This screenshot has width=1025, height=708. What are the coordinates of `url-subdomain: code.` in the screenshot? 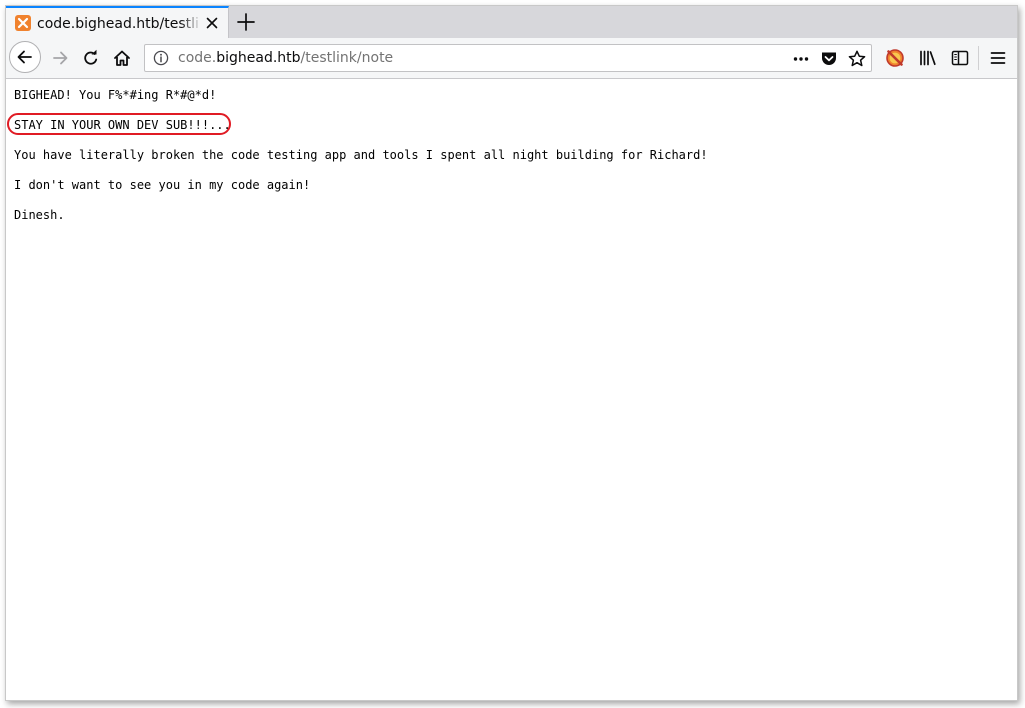 It's located at (197, 58).